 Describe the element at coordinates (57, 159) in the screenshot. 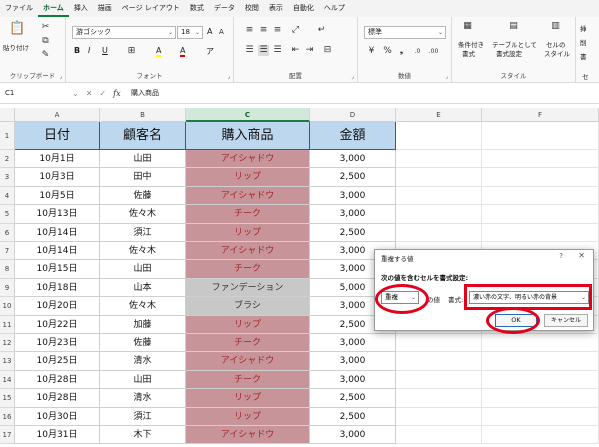

I see `table-cell-date: 10月1日` at that location.